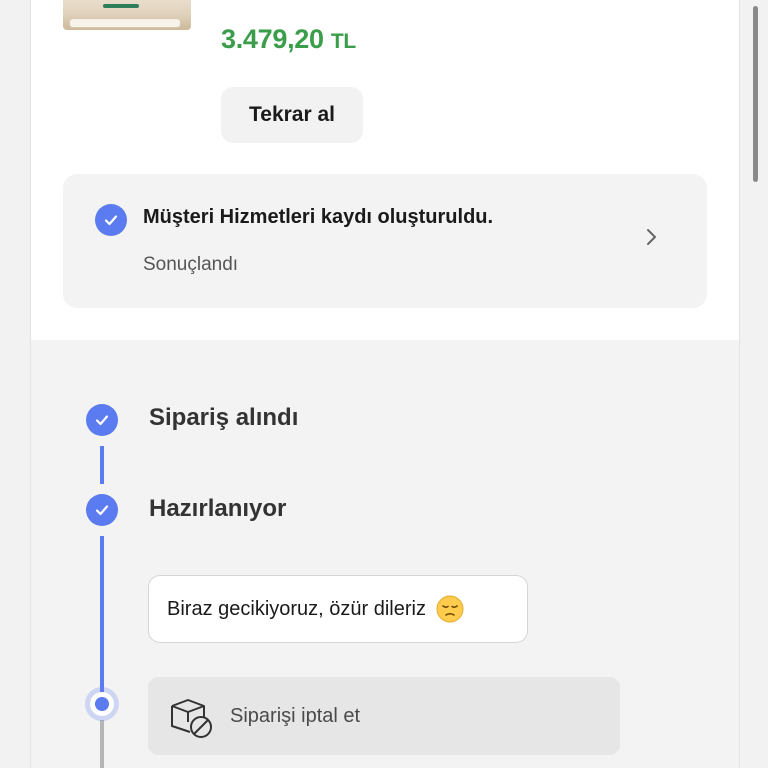 The image size is (768, 768). Describe the element at coordinates (121, 6) in the screenshot. I see `product-image-stripe` at that location.